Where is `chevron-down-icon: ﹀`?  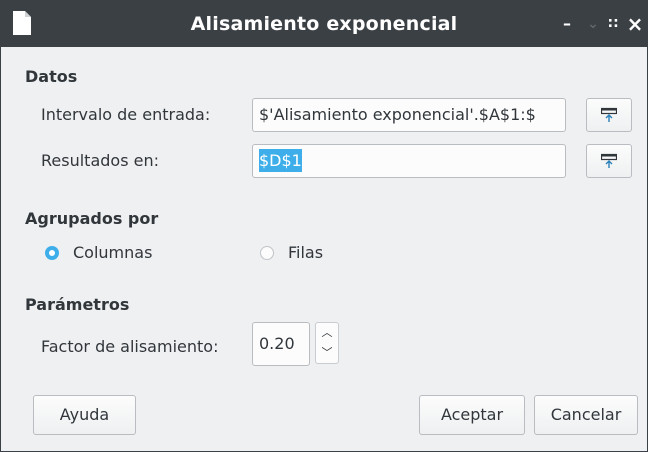 chevron-down-icon: ﹀ is located at coordinates (327, 353).